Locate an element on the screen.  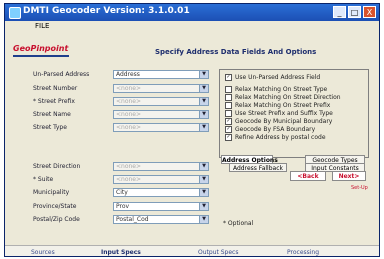
option-relax-street-prefix: Relax Matching On Street Prefix is located at coordinates (277, 105).